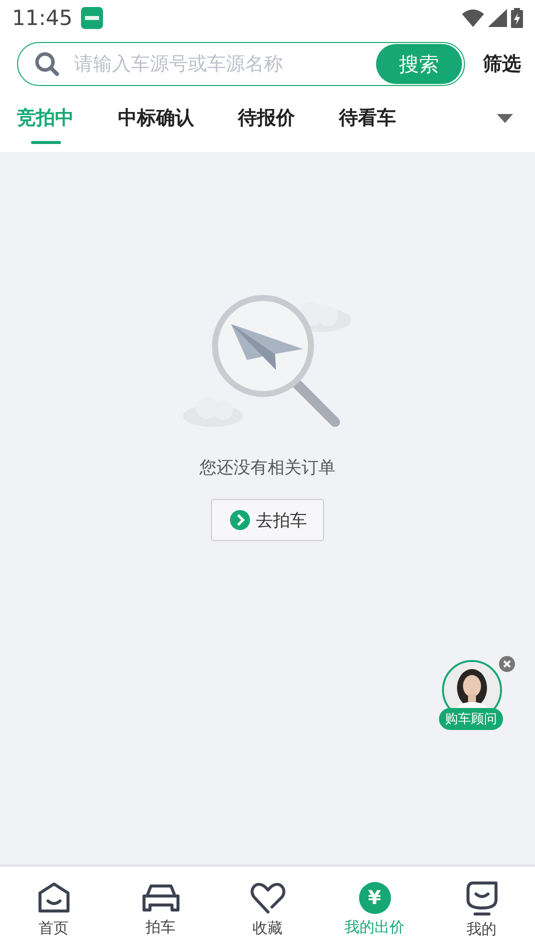 The height and width of the screenshot is (951, 535). What do you see at coordinates (507, 664) in the screenshot?
I see `close-icon` at bounding box center [507, 664].